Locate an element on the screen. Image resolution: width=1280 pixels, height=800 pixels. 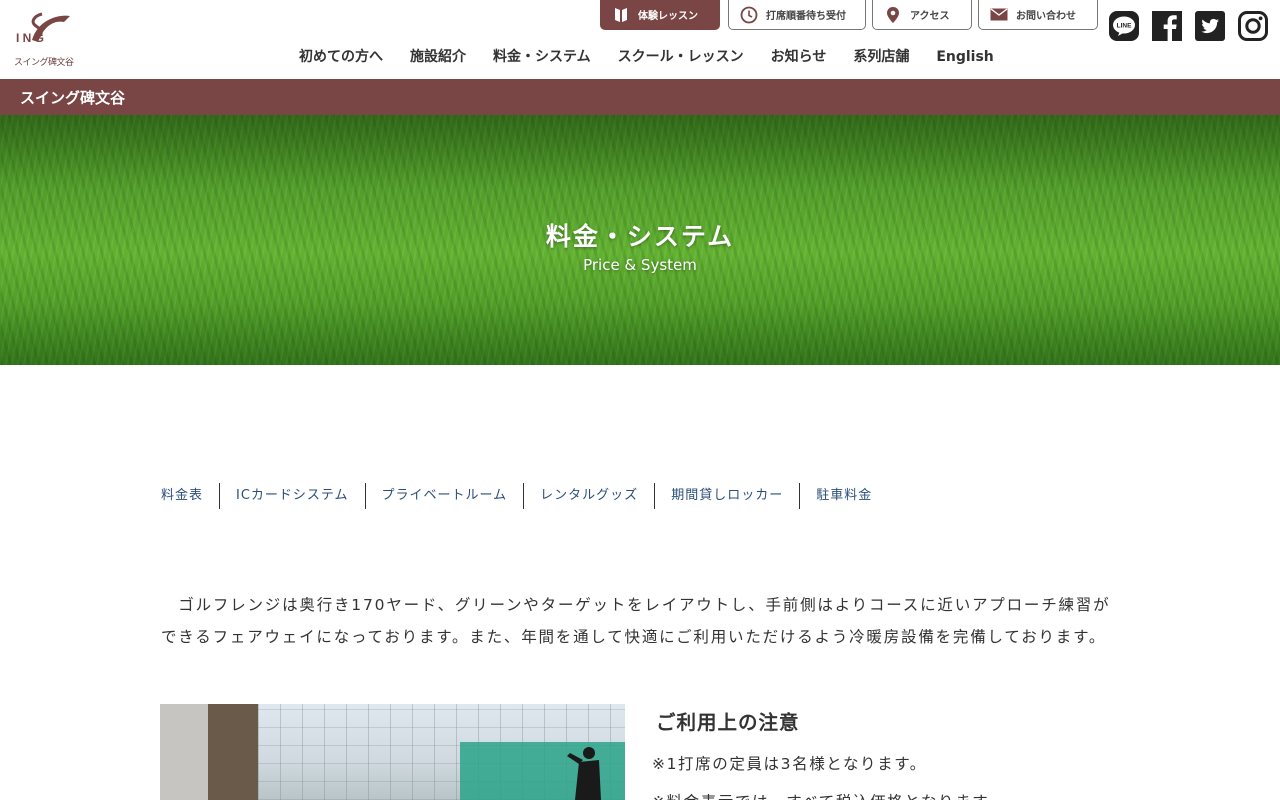
line-icon: LINE is located at coordinates (1124, 26).